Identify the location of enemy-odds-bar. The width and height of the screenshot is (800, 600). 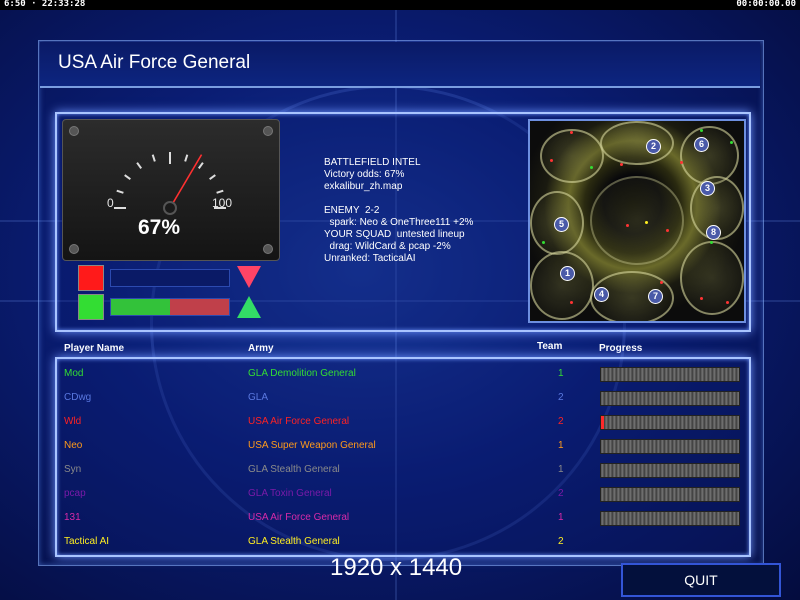
(170, 278).